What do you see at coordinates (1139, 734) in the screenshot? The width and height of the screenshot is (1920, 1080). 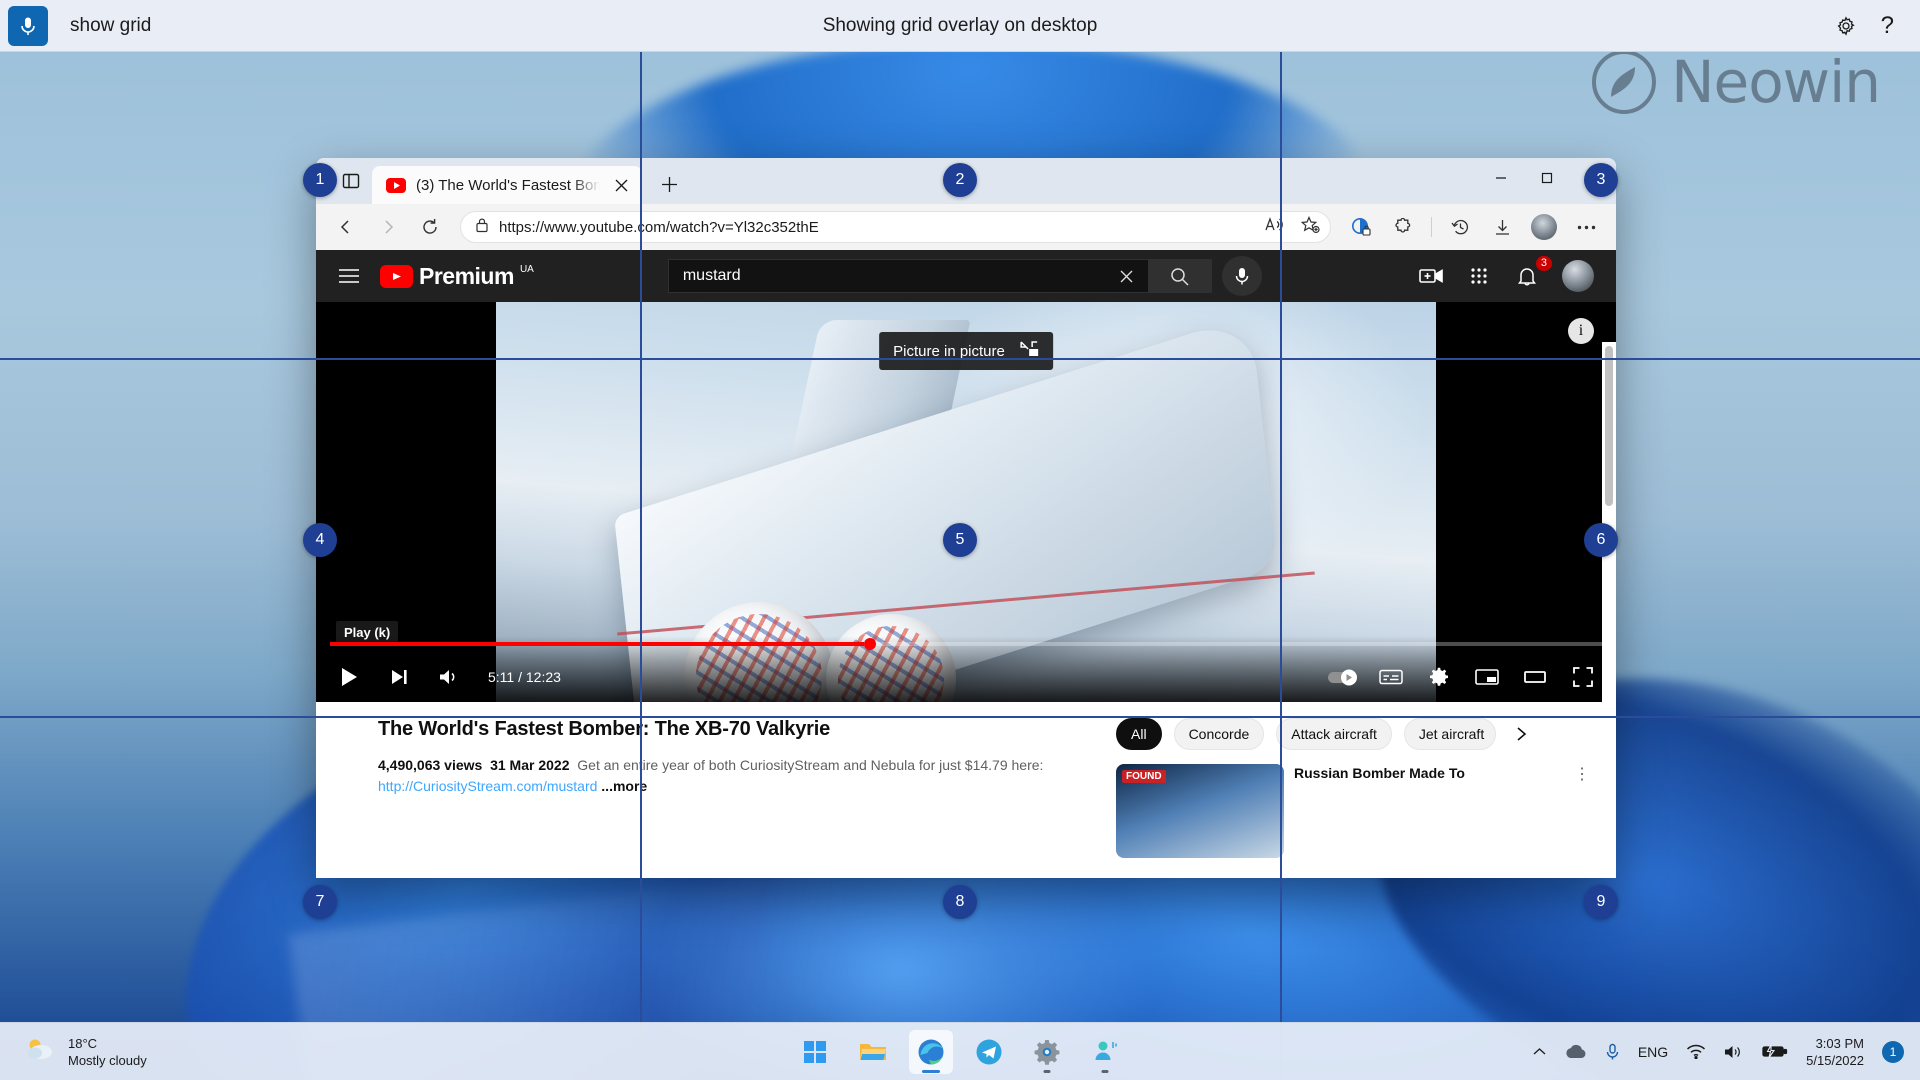 I see `chip-all: All` at bounding box center [1139, 734].